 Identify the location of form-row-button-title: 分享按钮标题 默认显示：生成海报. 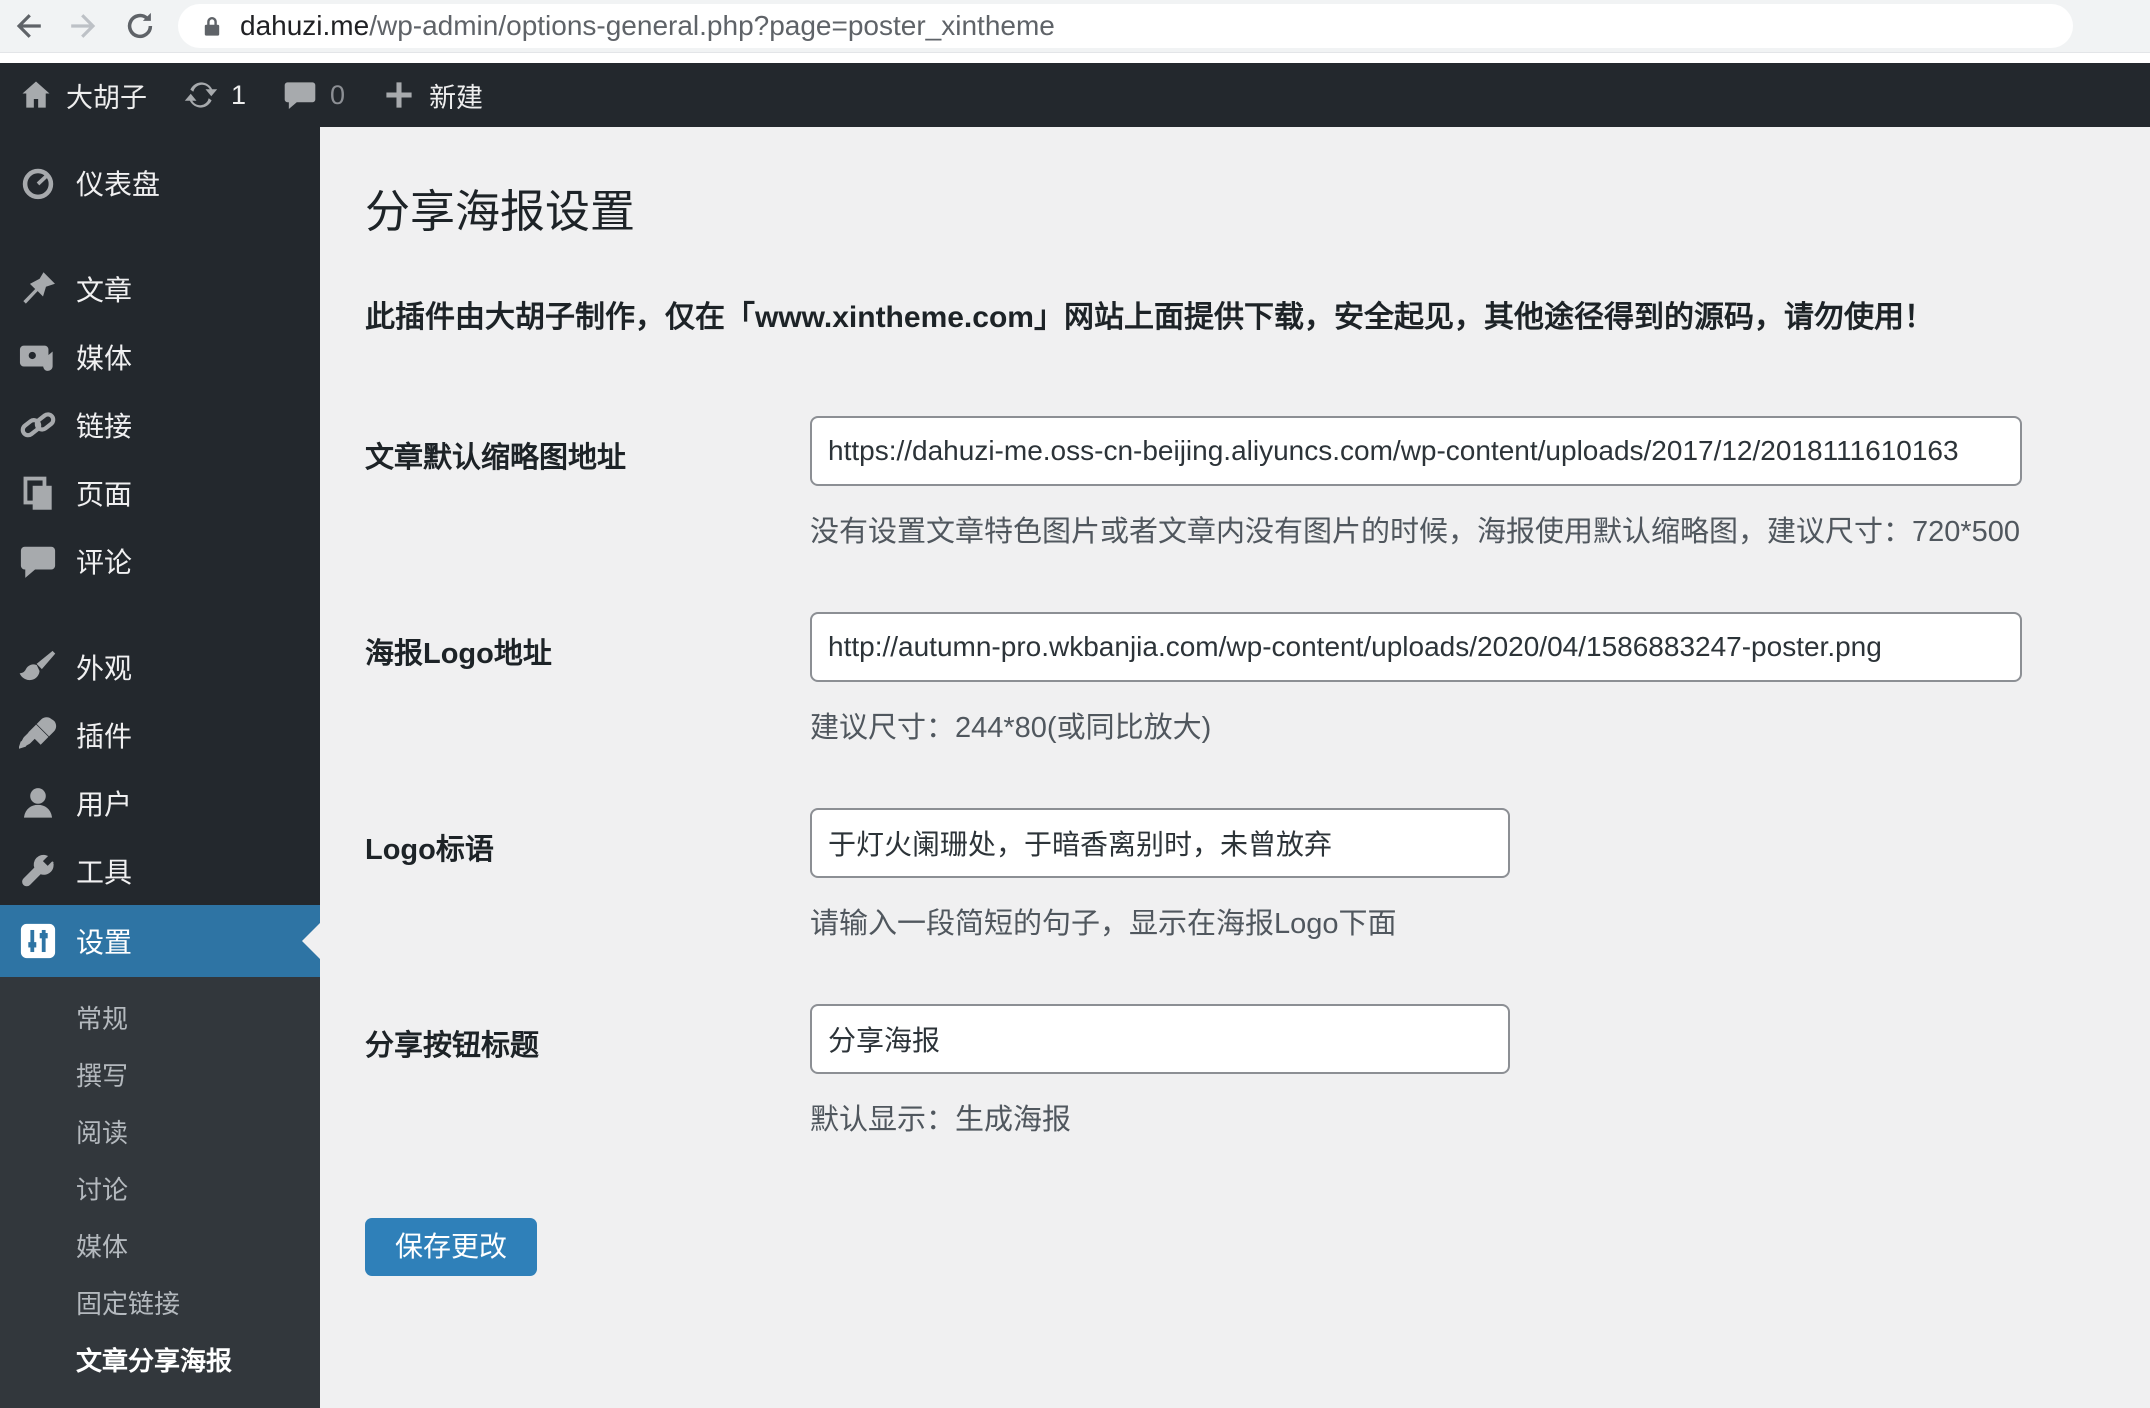
(1257, 1071).